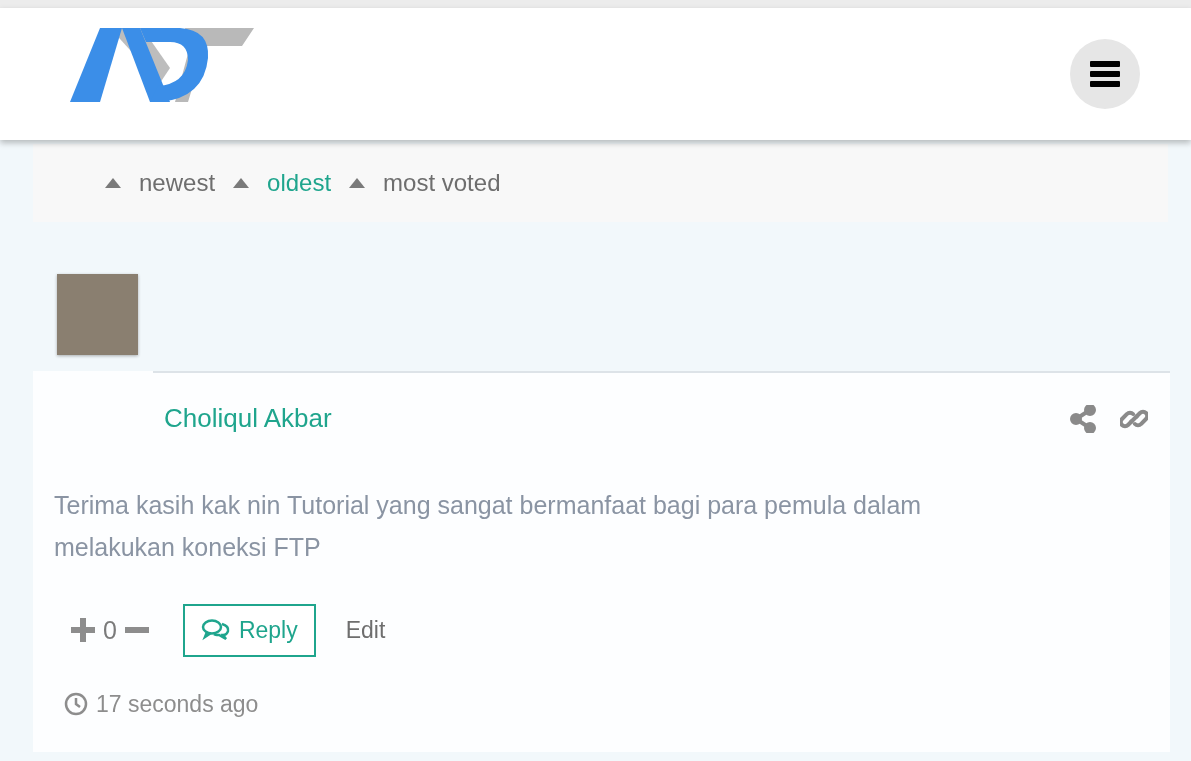 This screenshot has width=1191, height=761. I want to click on share-icon, so click(1083, 418).